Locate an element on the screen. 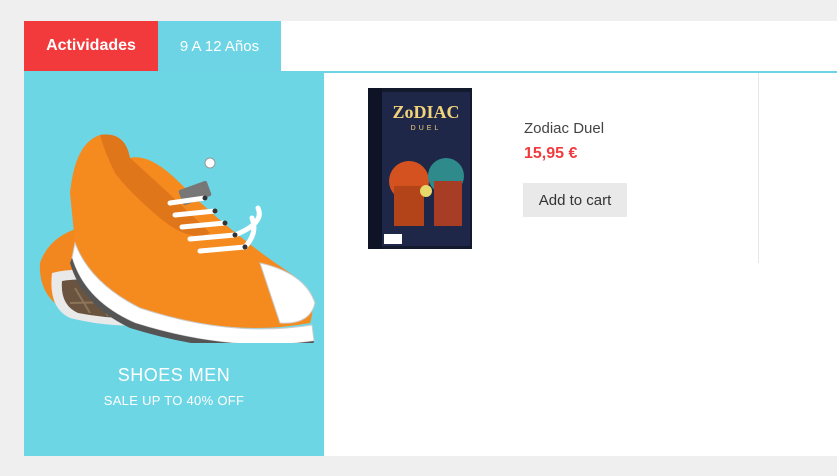 The width and height of the screenshot is (837, 476). category-tab-bar: Actividades 9 A 12 Años is located at coordinates (430, 47).